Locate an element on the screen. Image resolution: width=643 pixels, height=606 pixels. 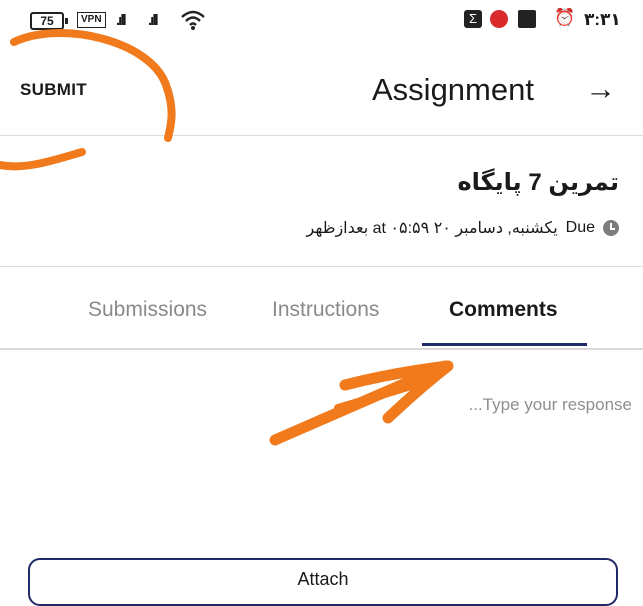
battery-icon: 75 is located at coordinates (49, 21).